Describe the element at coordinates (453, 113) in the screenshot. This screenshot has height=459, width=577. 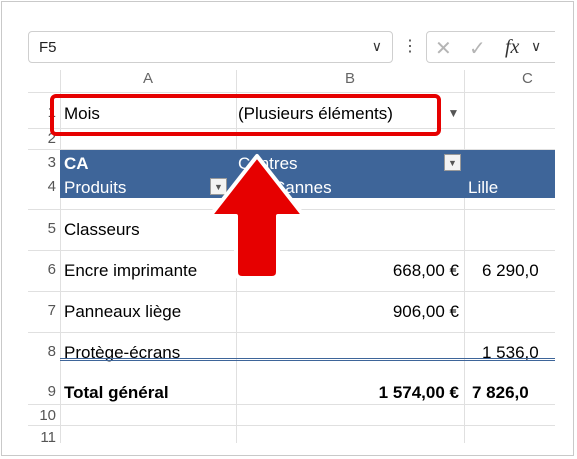
I see `filter-dropdown-icon: ▼` at that location.